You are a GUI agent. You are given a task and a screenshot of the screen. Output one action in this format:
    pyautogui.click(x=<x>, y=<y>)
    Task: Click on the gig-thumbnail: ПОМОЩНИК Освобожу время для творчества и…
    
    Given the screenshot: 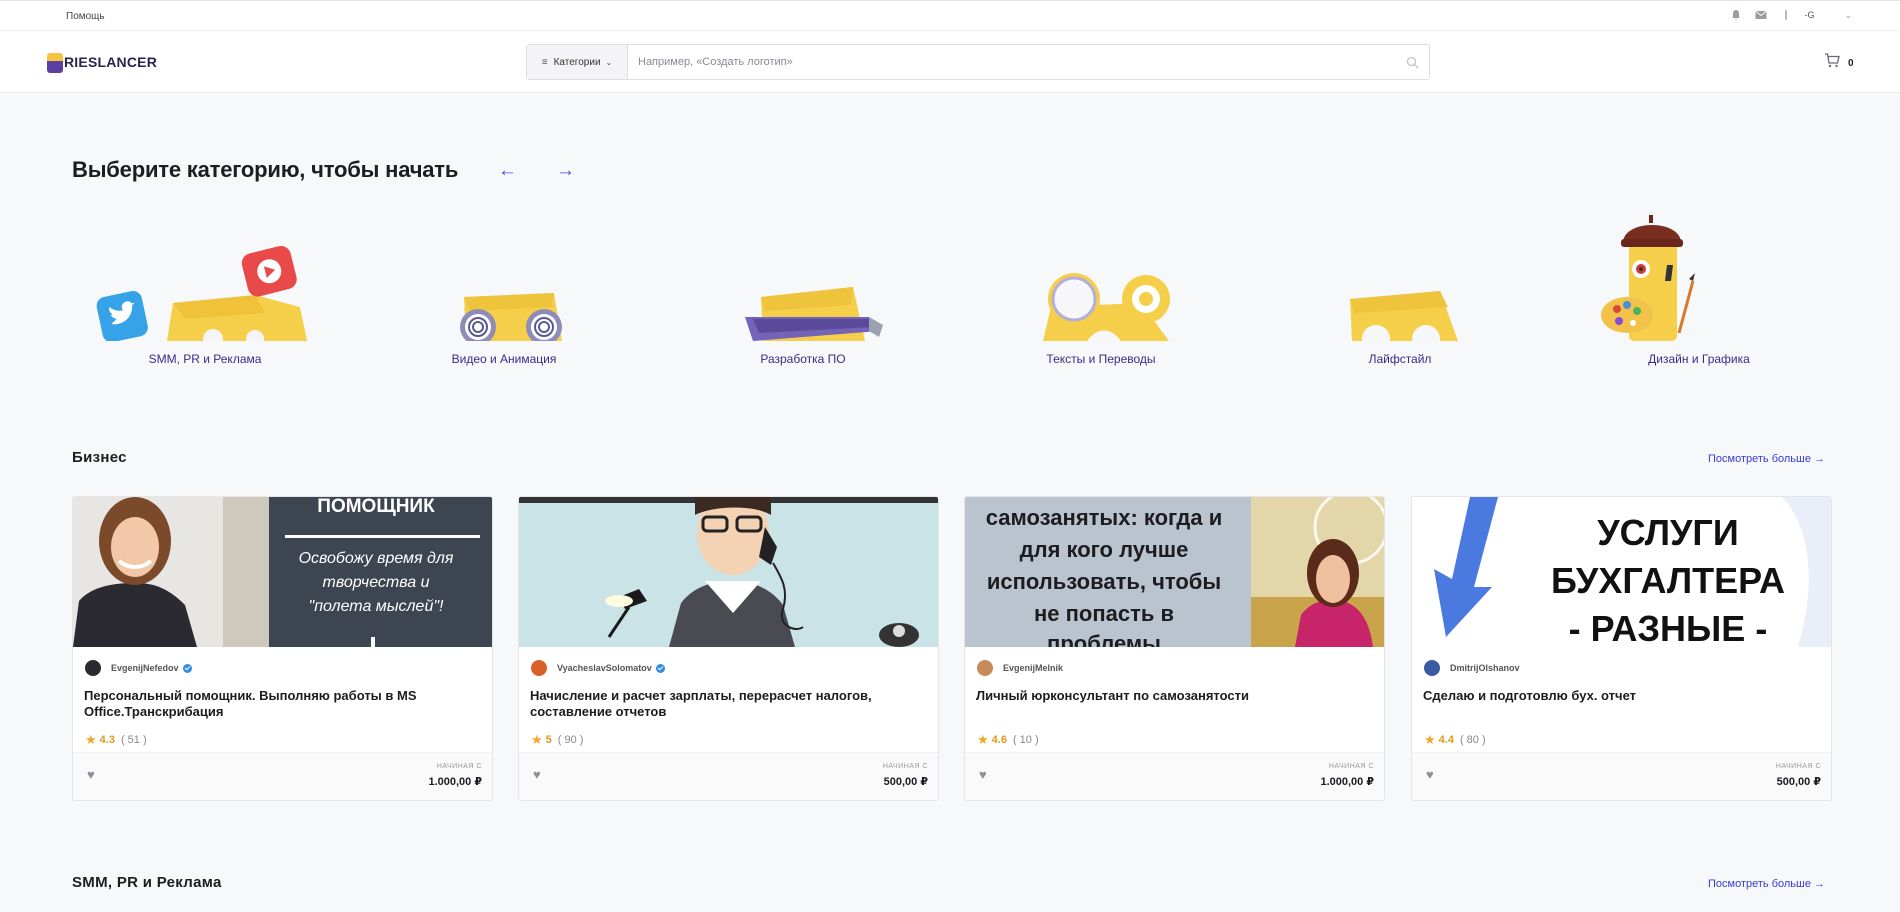 What is the action you would take?
    pyautogui.click(x=282, y=572)
    